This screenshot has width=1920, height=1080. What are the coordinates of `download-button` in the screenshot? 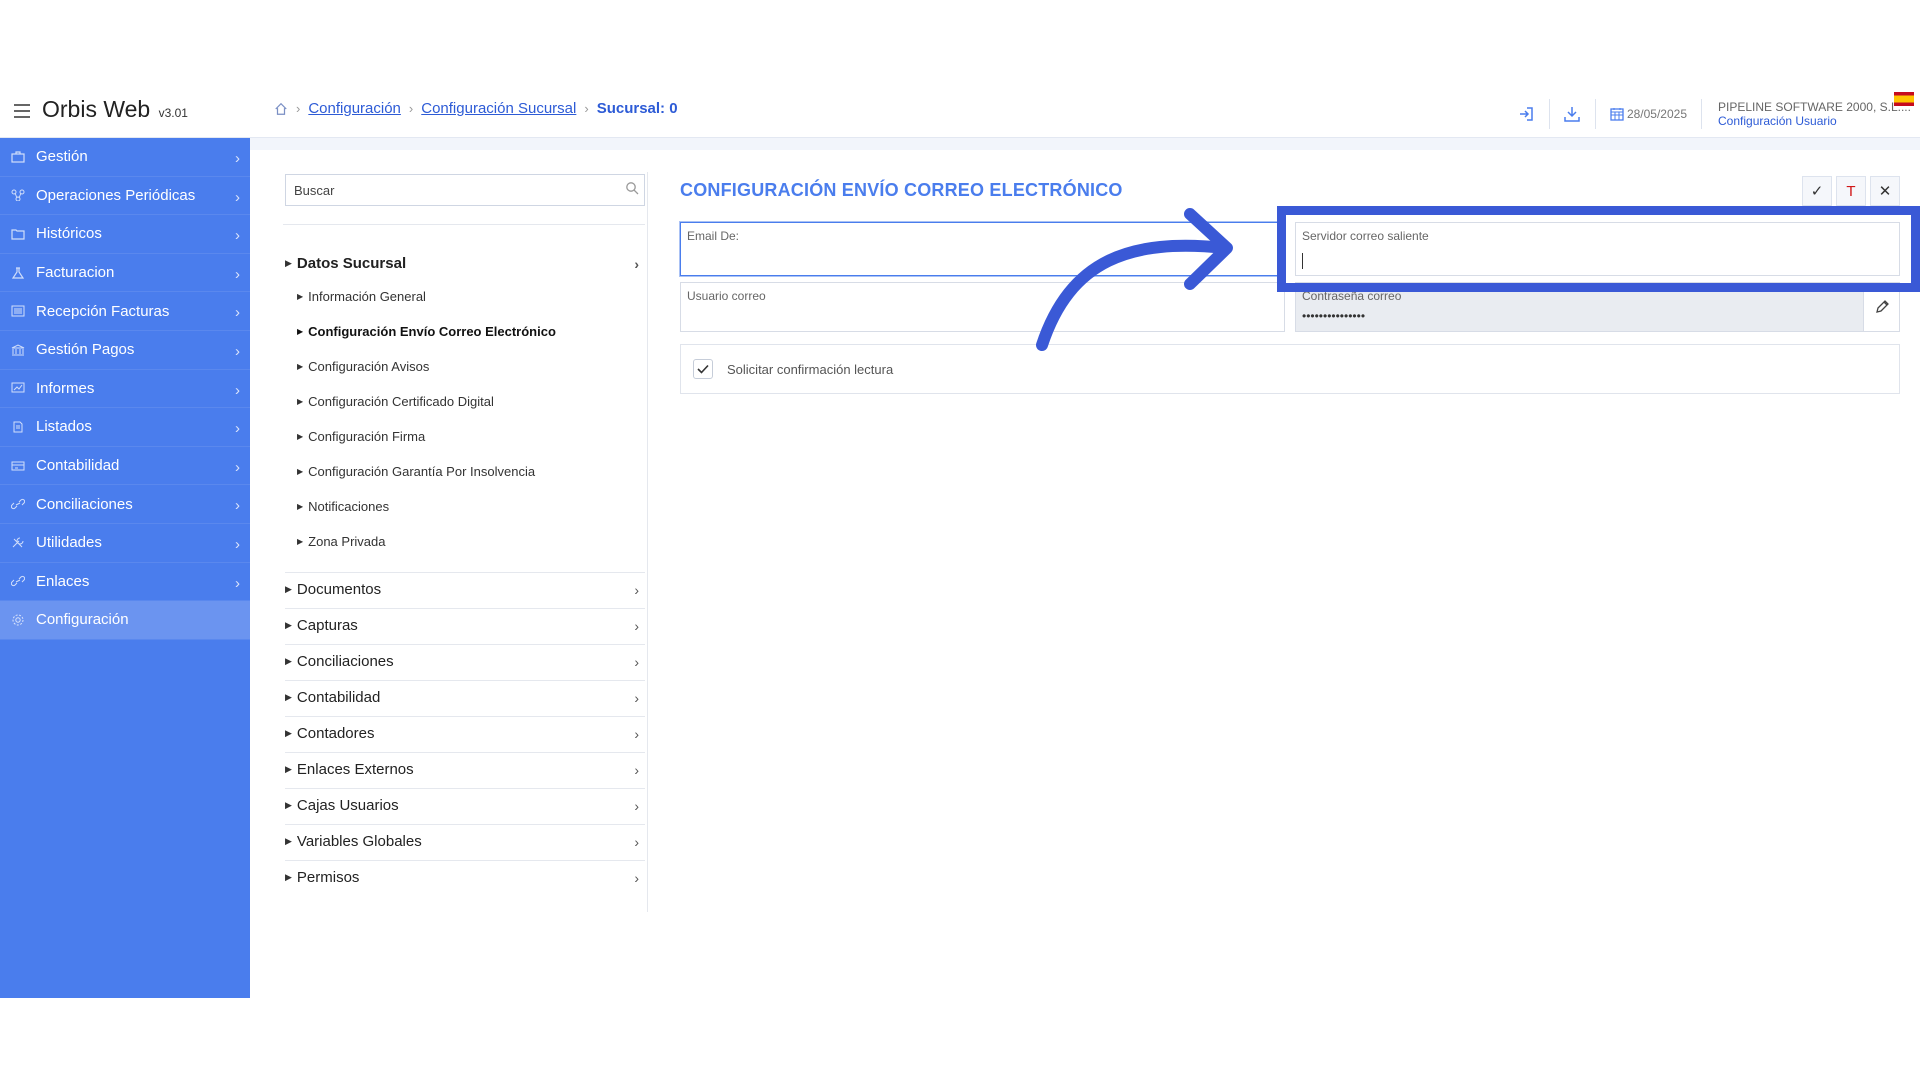 It's located at (1573, 114).